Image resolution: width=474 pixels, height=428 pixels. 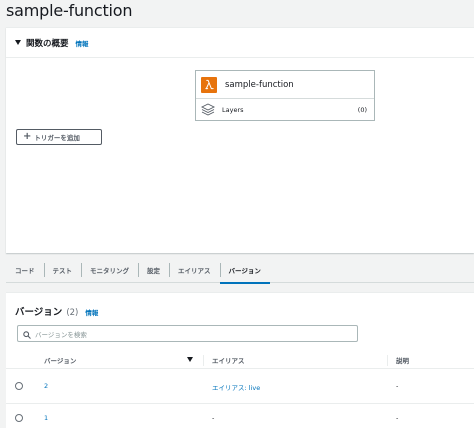 I want to click on add-trigger-button: + トリガーを追加, so click(x=59, y=137).